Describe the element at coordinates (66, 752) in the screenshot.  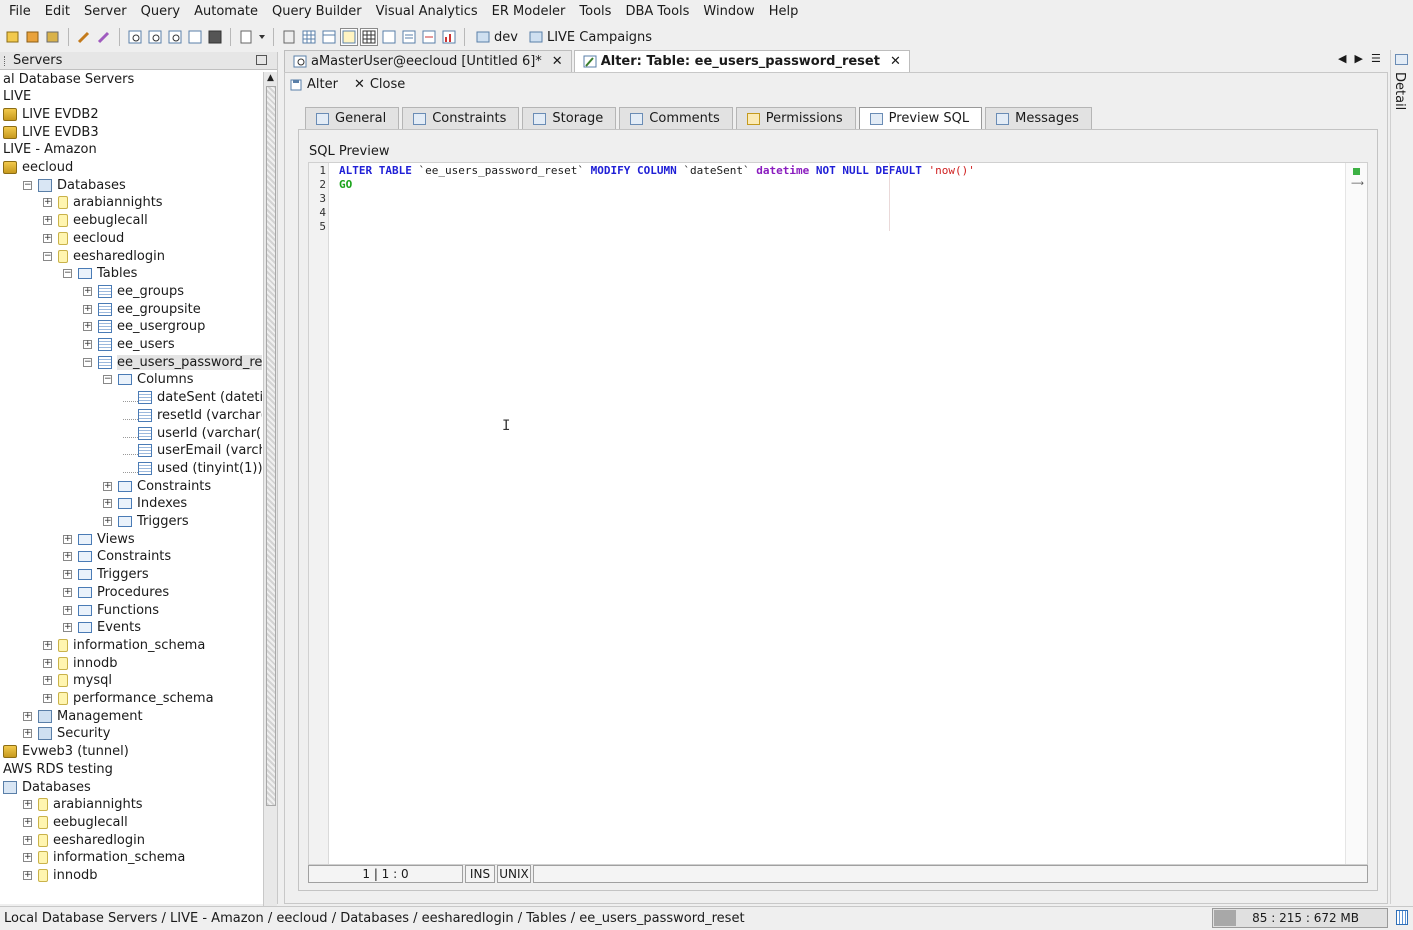
I see `tree-node: Evweb3 (tunnel)` at that location.